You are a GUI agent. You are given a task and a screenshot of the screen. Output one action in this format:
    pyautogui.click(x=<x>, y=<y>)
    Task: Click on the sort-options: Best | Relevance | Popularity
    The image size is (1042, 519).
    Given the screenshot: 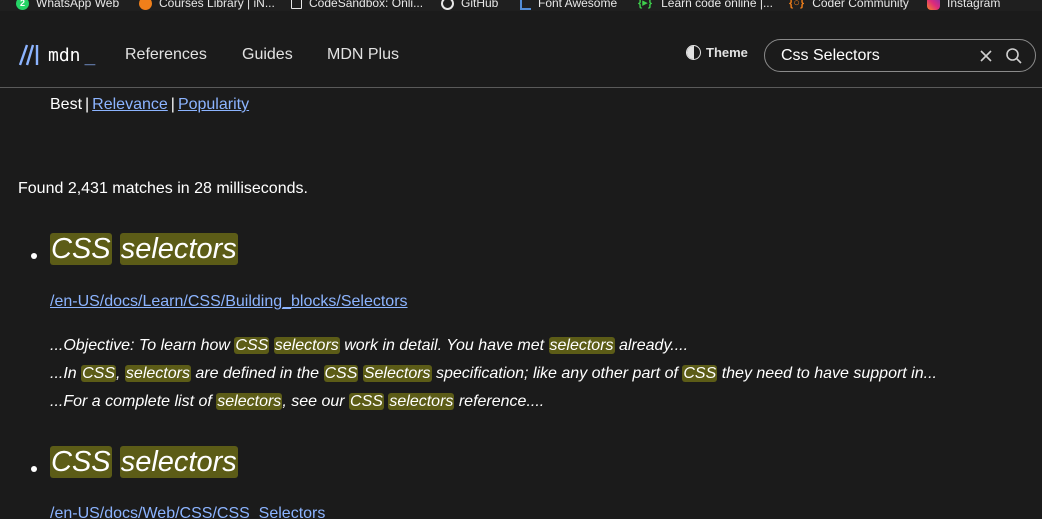 What is the action you would take?
    pyautogui.click(x=149, y=105)
    